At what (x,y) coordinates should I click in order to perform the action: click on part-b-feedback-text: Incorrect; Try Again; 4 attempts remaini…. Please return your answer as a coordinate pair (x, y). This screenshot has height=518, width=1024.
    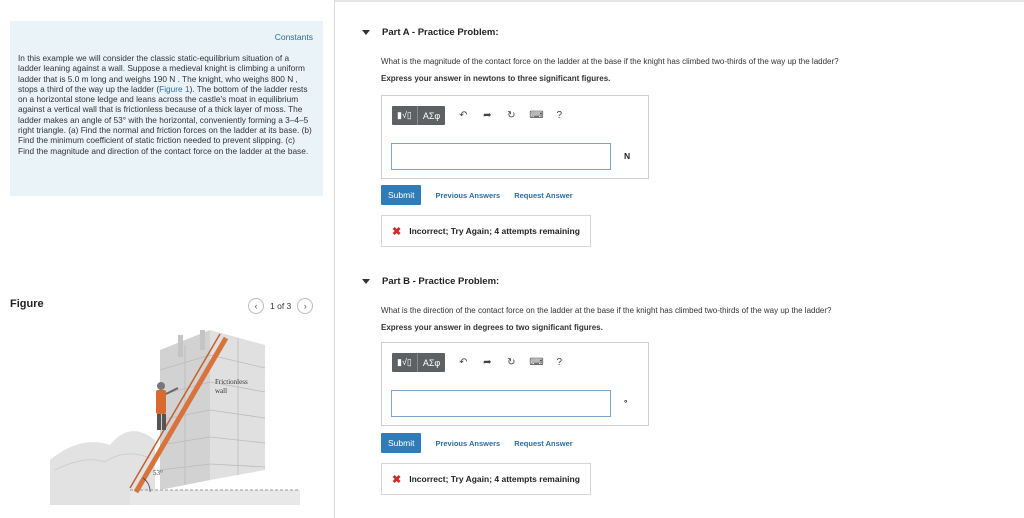
    Looking at the image, I should click on (494, 479).